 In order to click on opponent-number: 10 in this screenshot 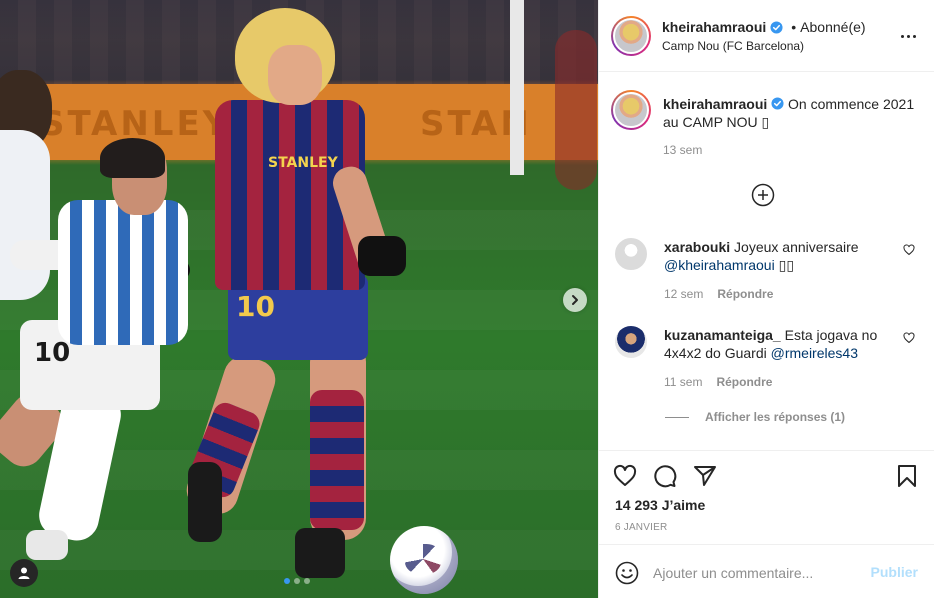, I will do `click(52, 353)`.